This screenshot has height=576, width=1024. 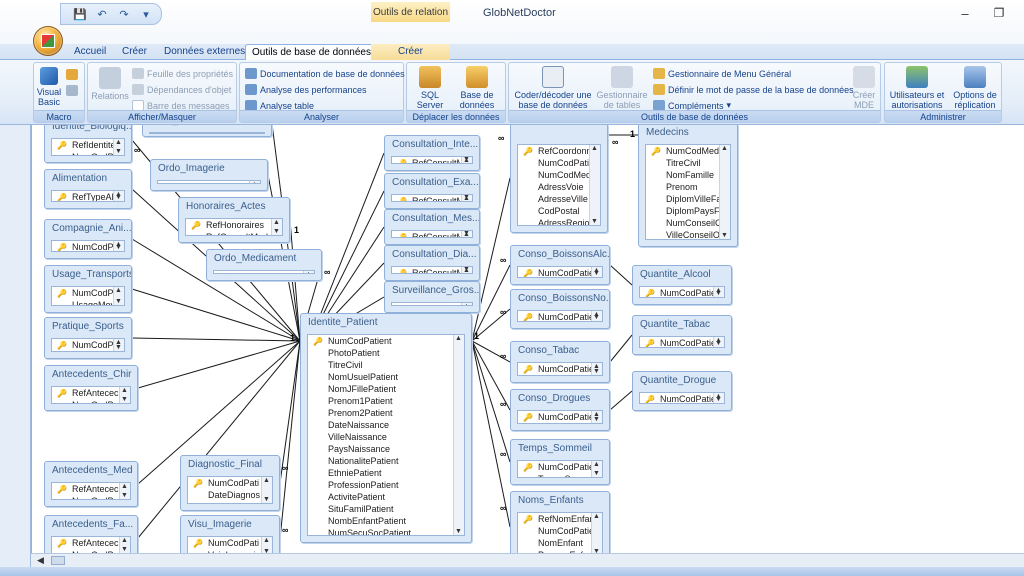 What do you see at coordinates (386, 509) in the screenshot?
I see `field-item: SituFamilPatient` at bounding box center [386, 509].